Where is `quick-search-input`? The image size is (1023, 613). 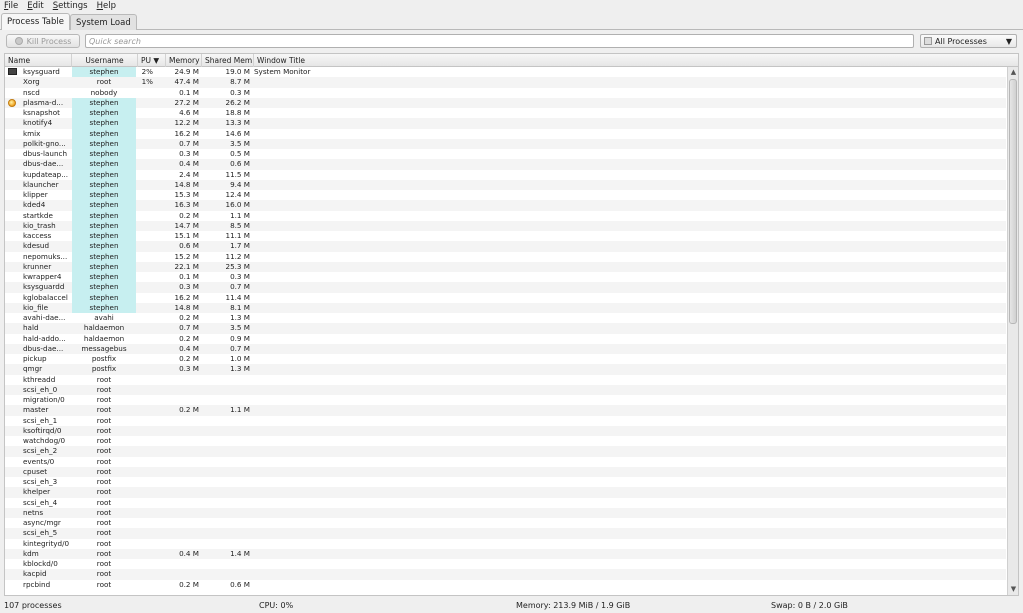 quick-search-input is located at coordinates (499, 41).